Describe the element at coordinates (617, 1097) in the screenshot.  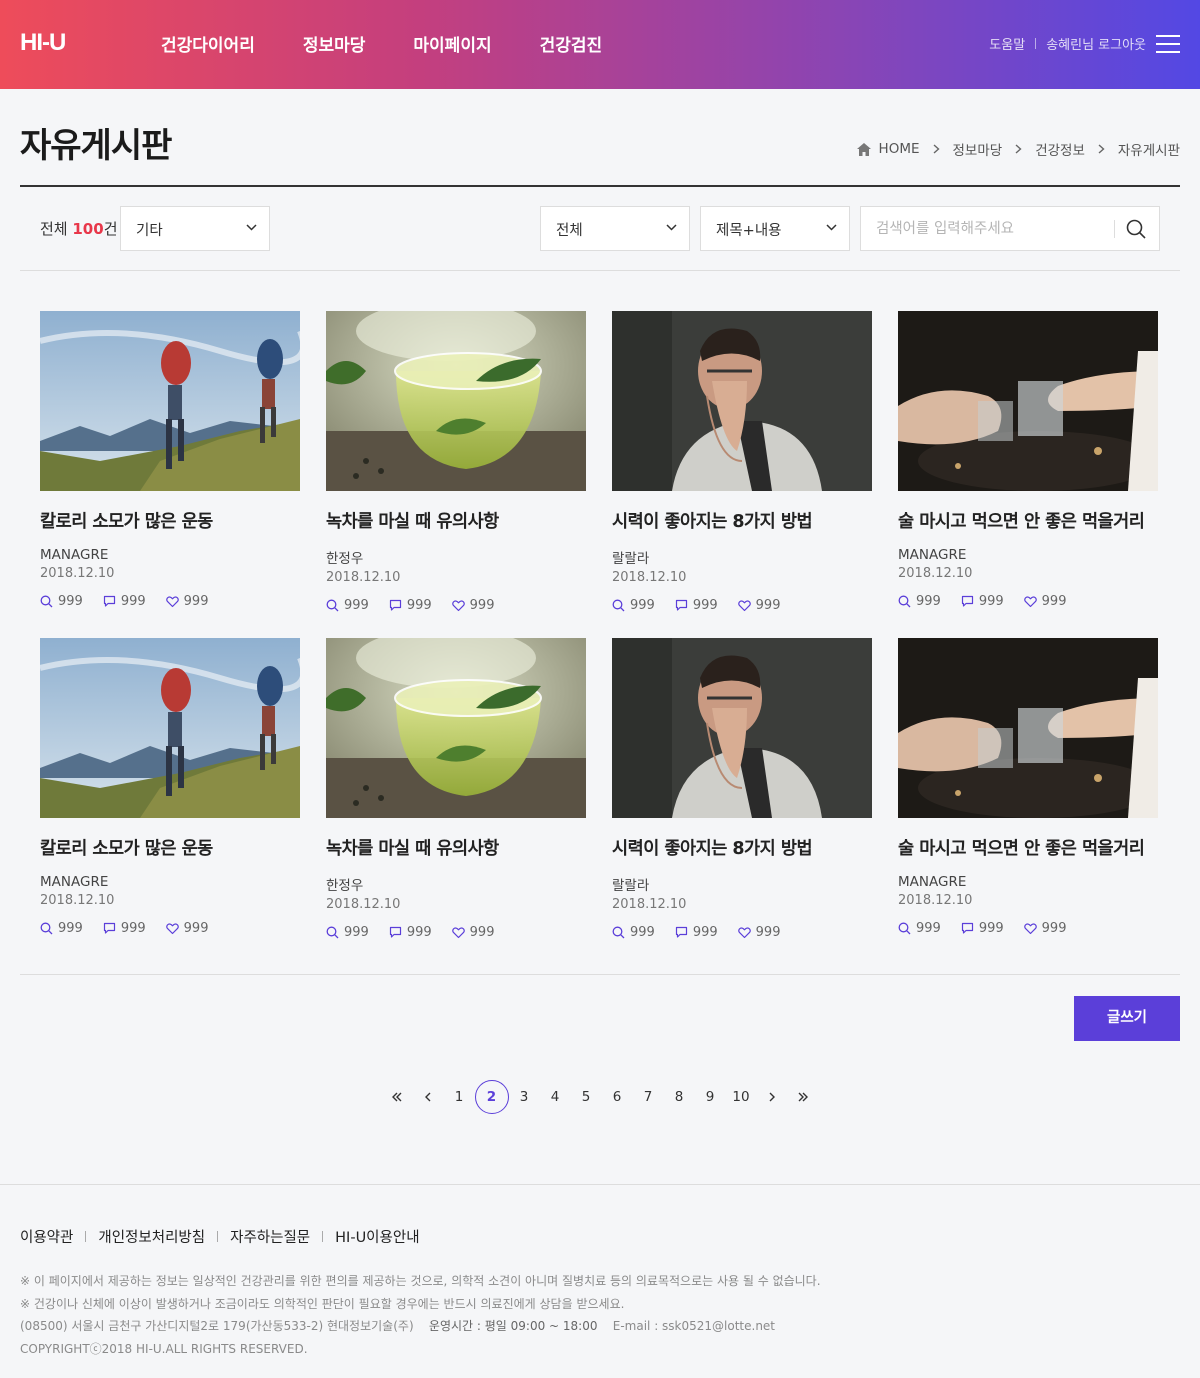
I see `page-number: 6` at that location.